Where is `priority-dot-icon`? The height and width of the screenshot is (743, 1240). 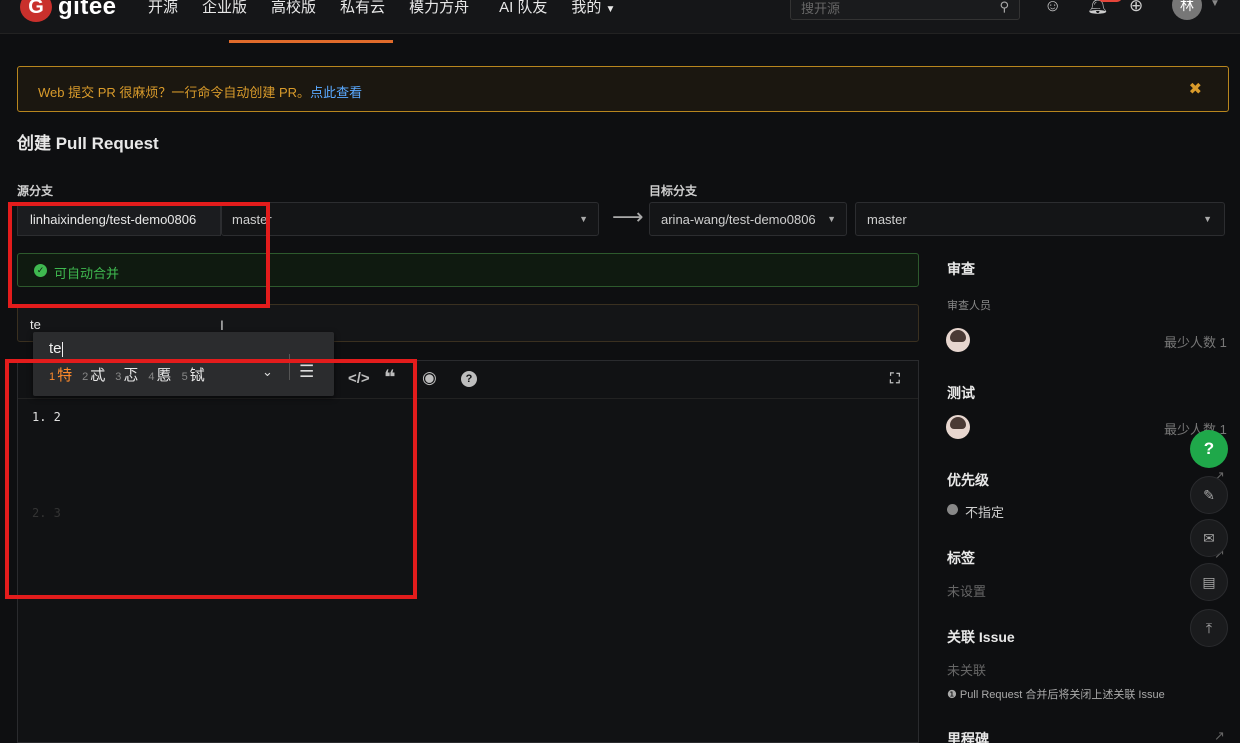
priority-dot-icon is located at coordinates (952, 509).